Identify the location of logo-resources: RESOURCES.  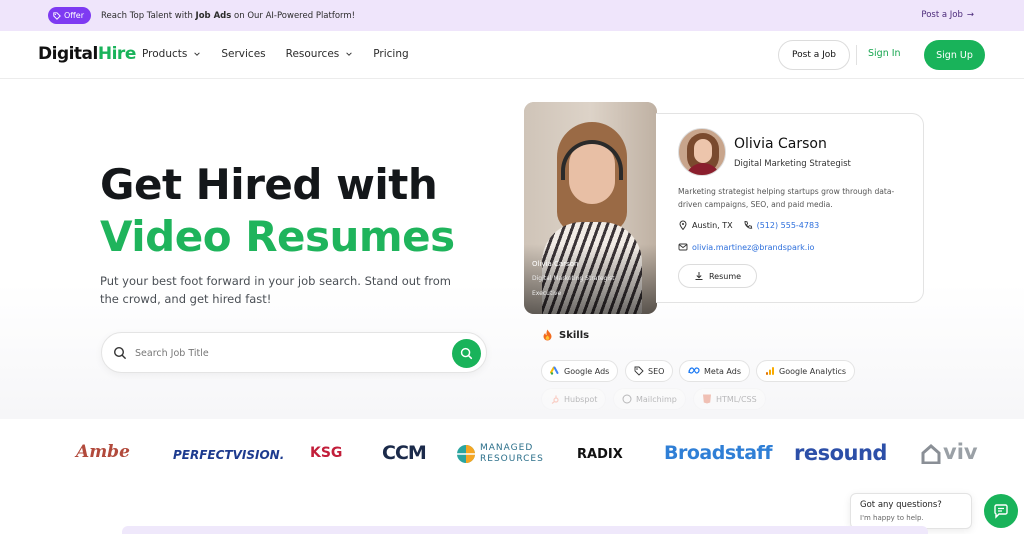
(512, 459).